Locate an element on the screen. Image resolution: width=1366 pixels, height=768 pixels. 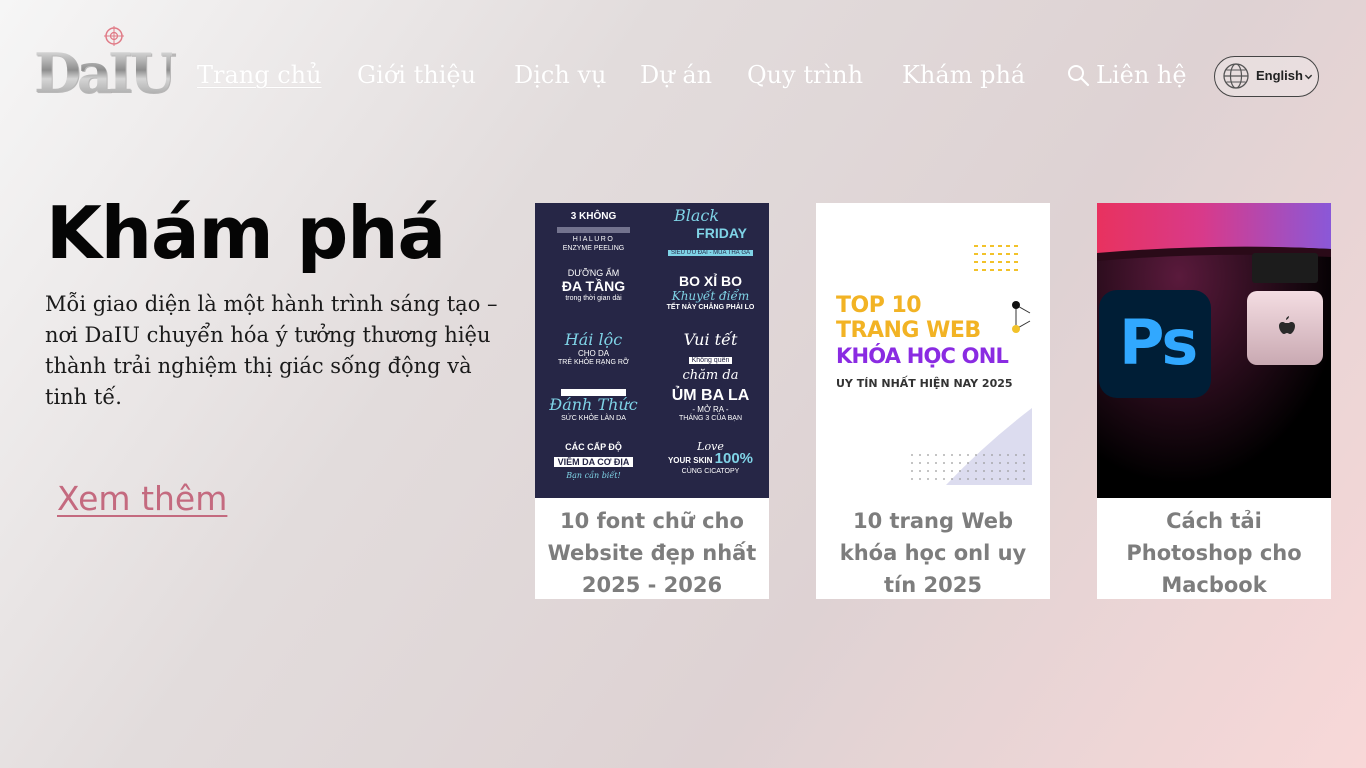
thumb-text: Đánh Thức is located at coordinates (593, 404).